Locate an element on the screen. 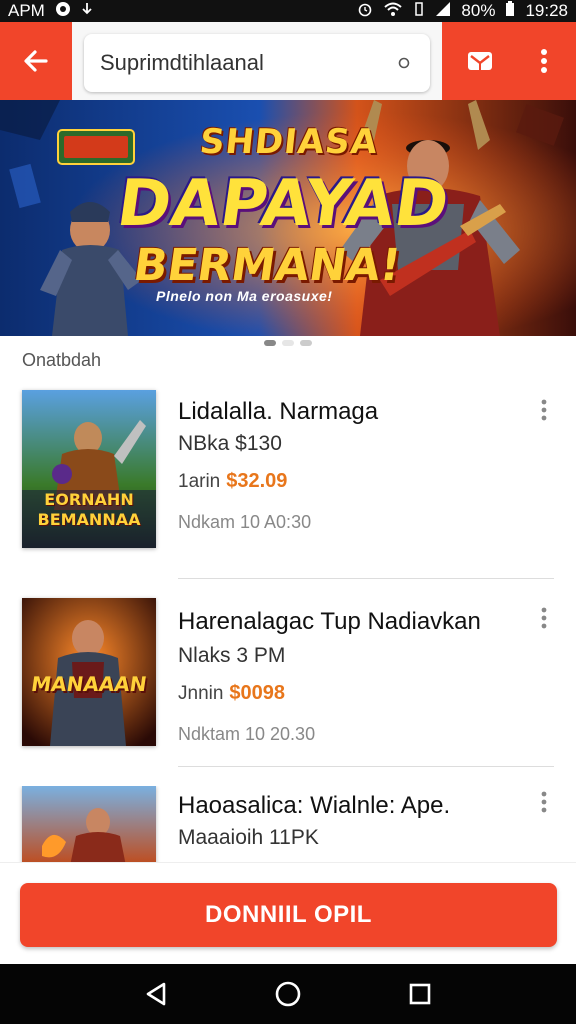 The image size is (576, 1024). item-thumbnail is located at coordinates (89, 826).